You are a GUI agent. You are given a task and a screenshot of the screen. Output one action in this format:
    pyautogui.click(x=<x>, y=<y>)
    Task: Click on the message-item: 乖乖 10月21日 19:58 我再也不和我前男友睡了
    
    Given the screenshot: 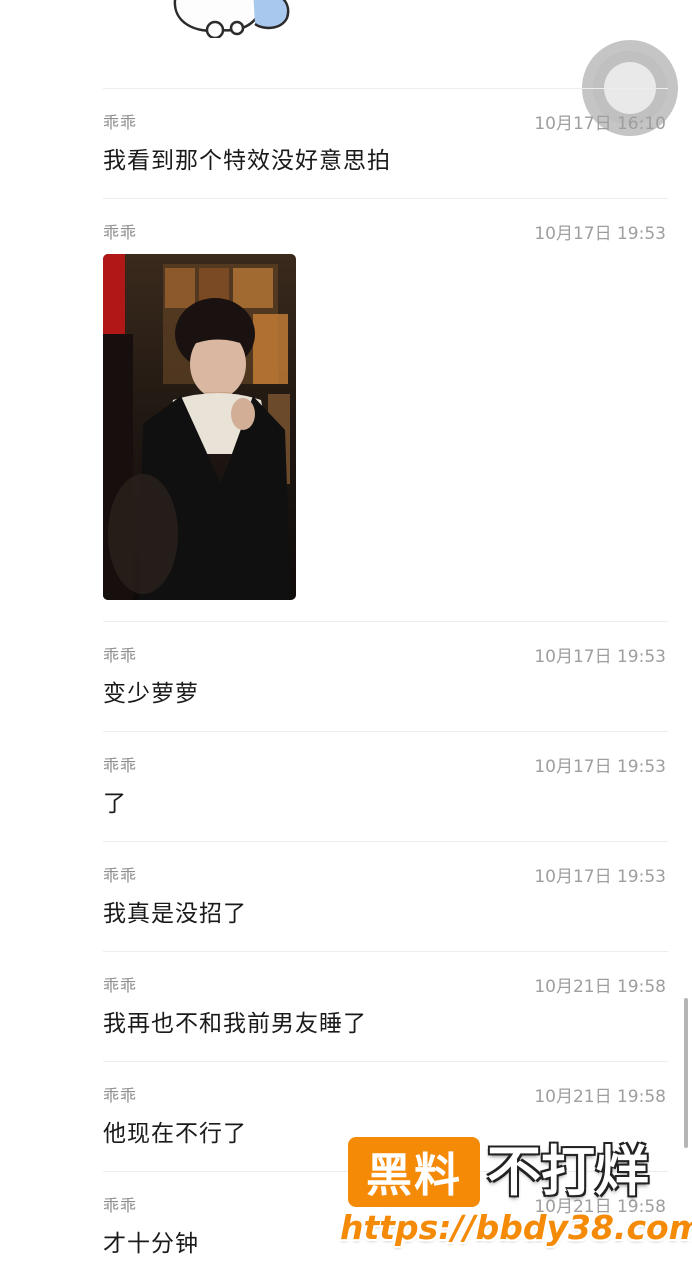 What is the action you would take?
    pyautogui.click(x=385, y=1006)
    